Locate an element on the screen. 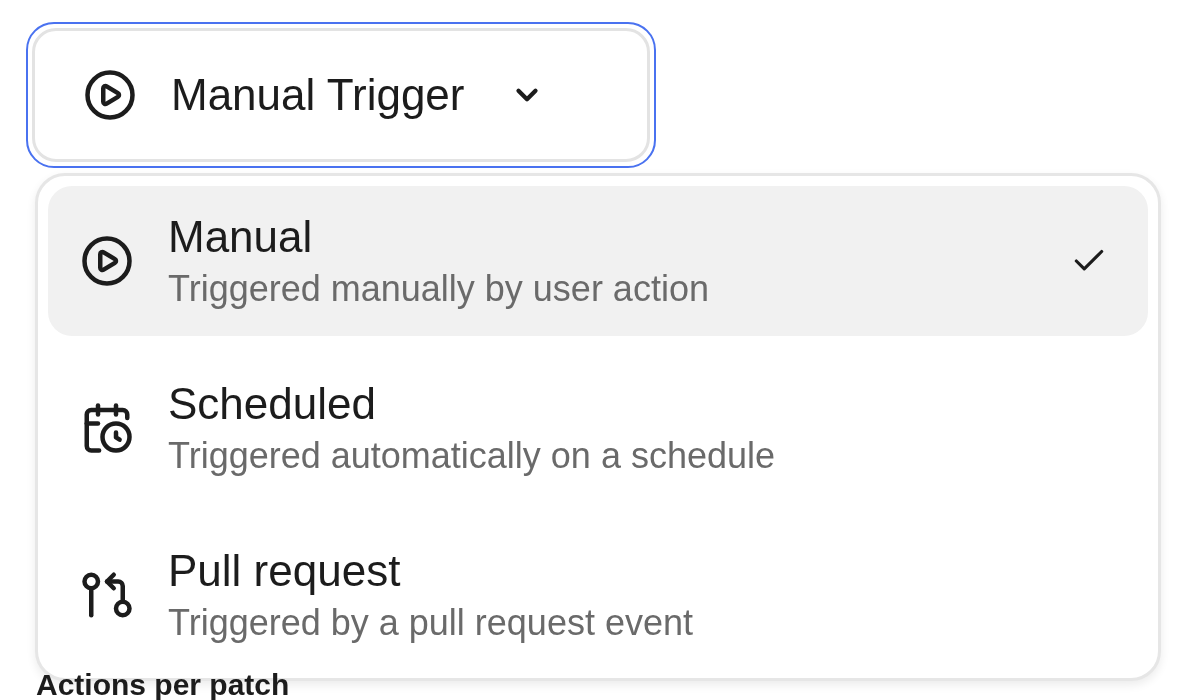  option-description: Triggered automatically on a schedule is located at coordinates (471, 456).